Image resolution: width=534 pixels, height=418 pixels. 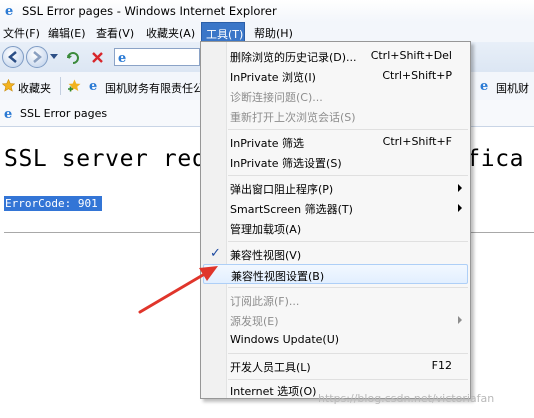 What do you see at coordinates (293, 117) in the screenshot?
I see `menu-item-label: 重新打开上次浏览会话(S)` at bounding box center [293, 117].